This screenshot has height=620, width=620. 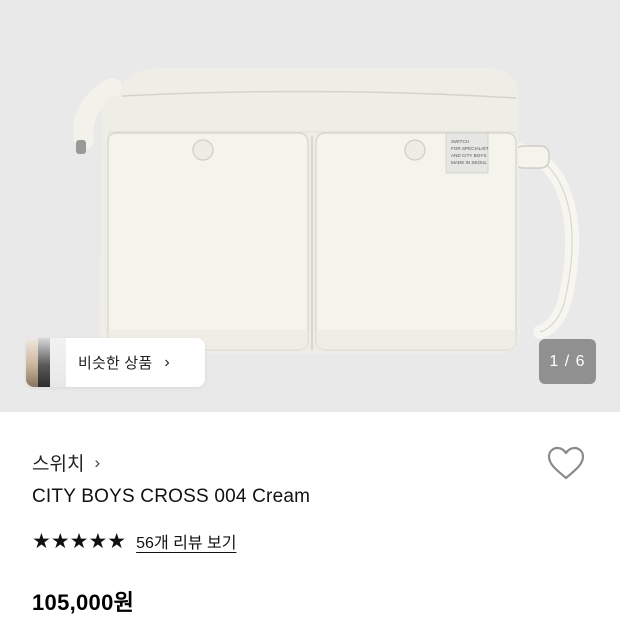 I want to click on rating-row: ★★★★★ 56개 리뷰 보기, so click(x=134, y=541).